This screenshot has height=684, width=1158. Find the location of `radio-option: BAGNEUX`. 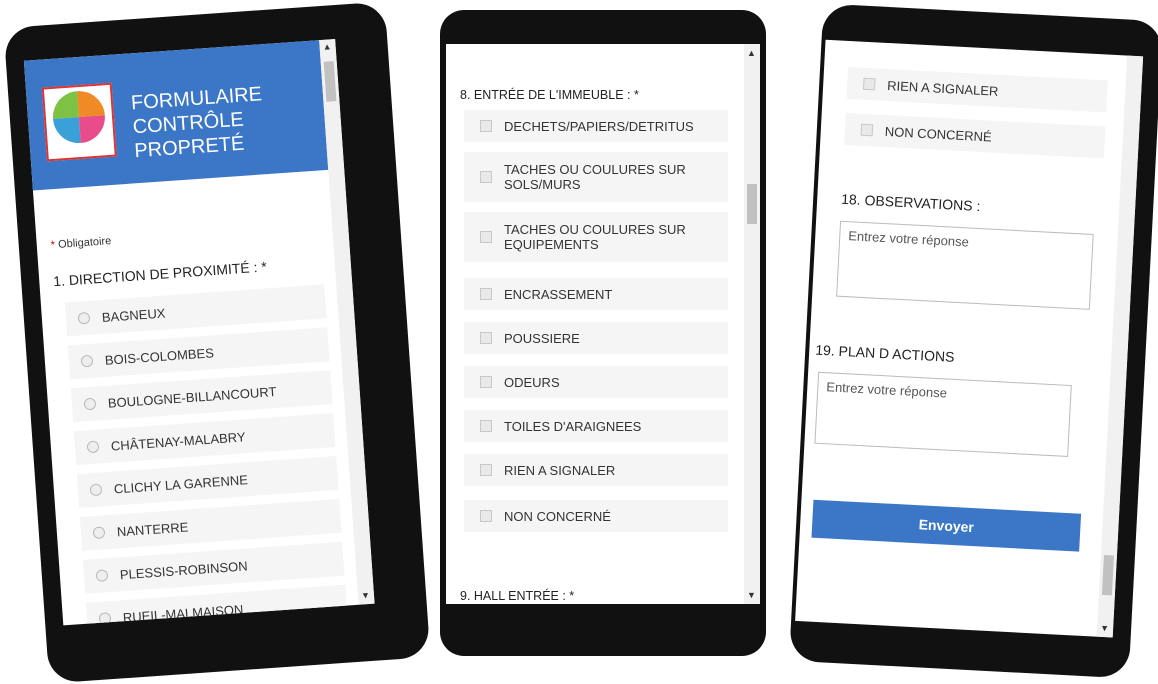

radio-option: BAGNEUX is located at coordinates (195, 310).